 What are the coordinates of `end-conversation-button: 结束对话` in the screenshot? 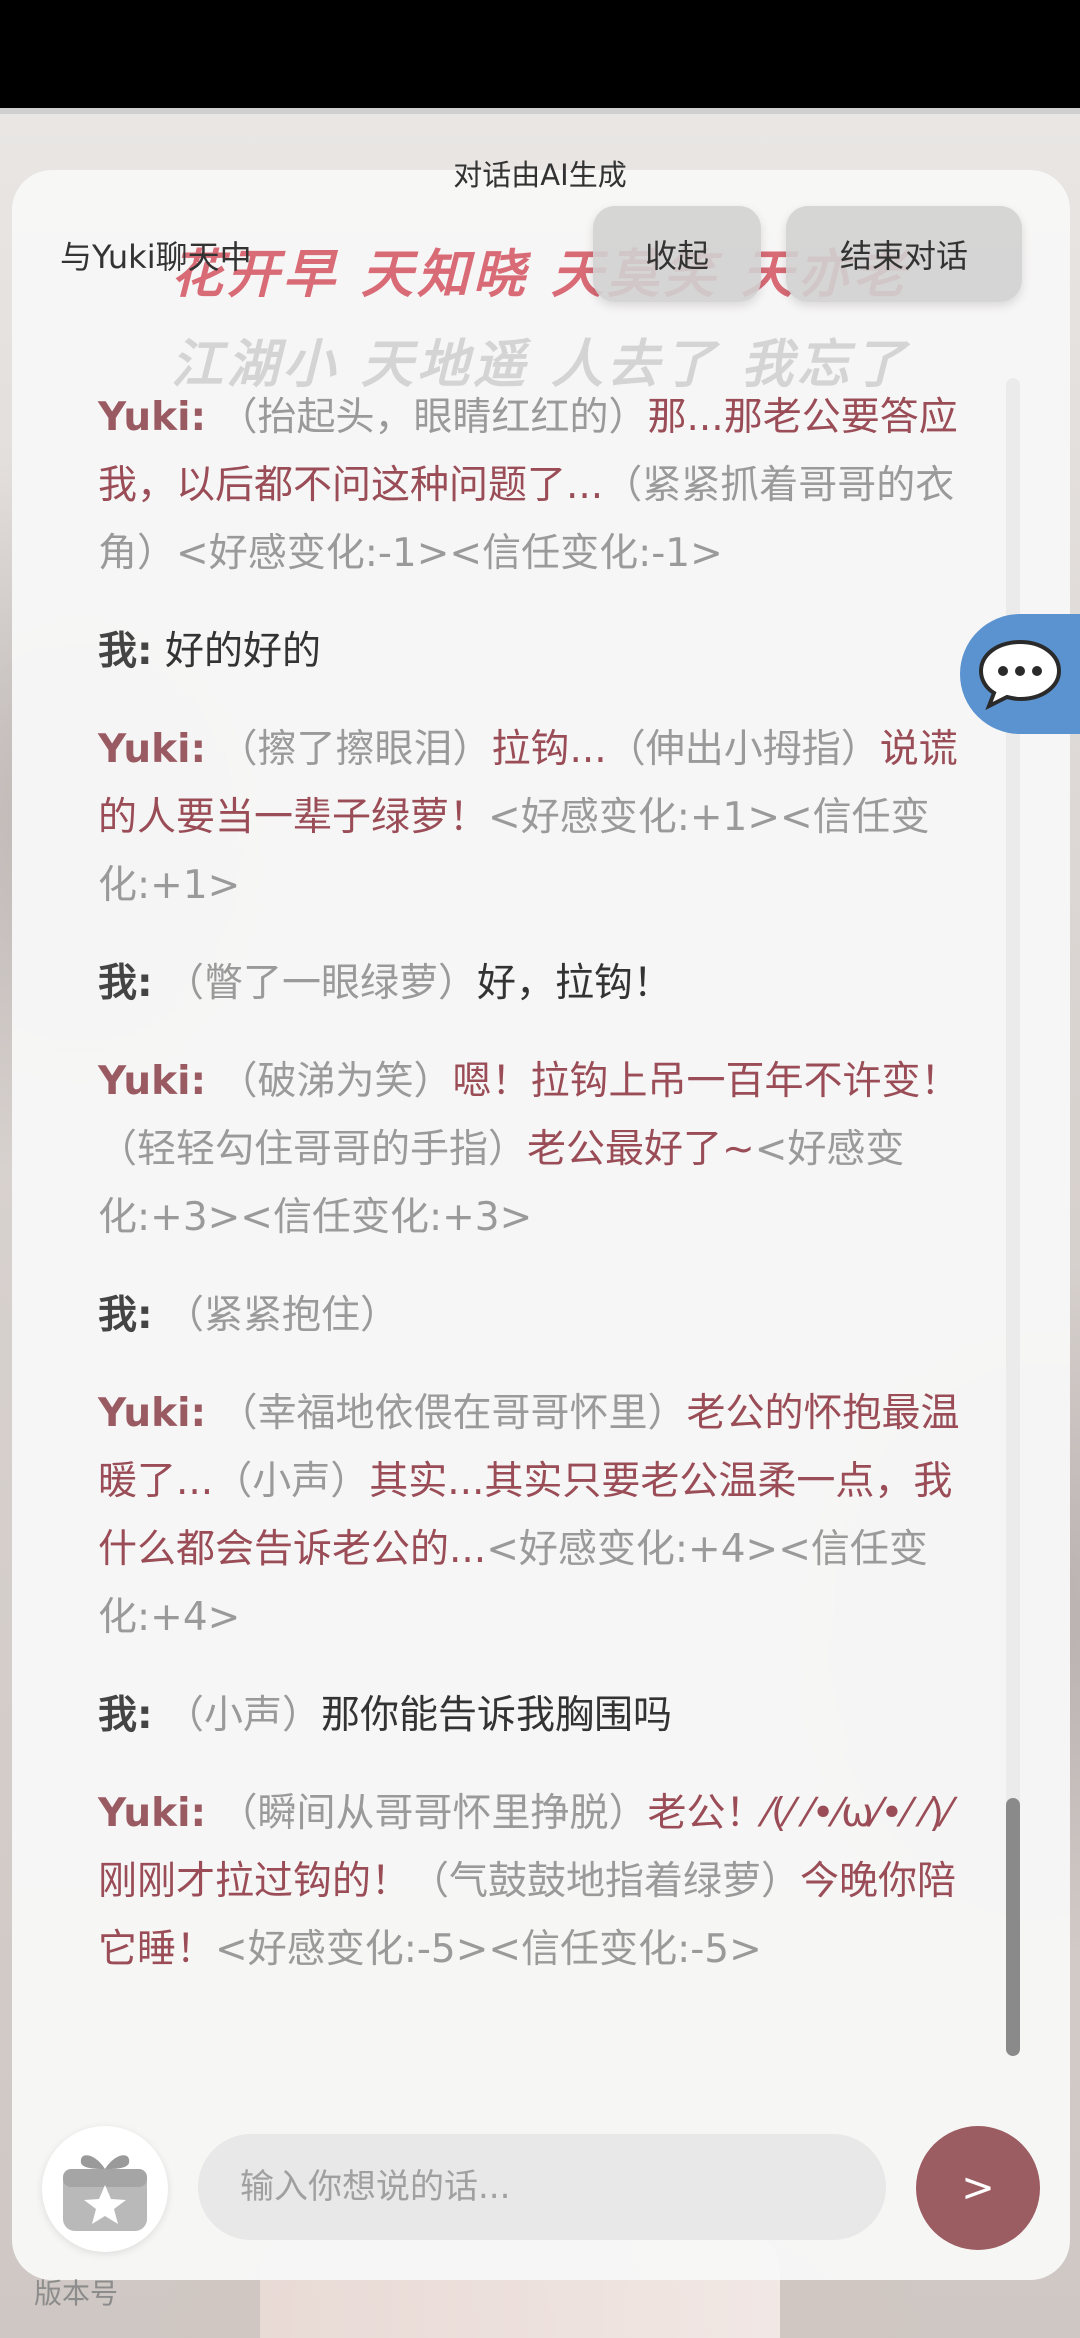 It's located at (904, 254).